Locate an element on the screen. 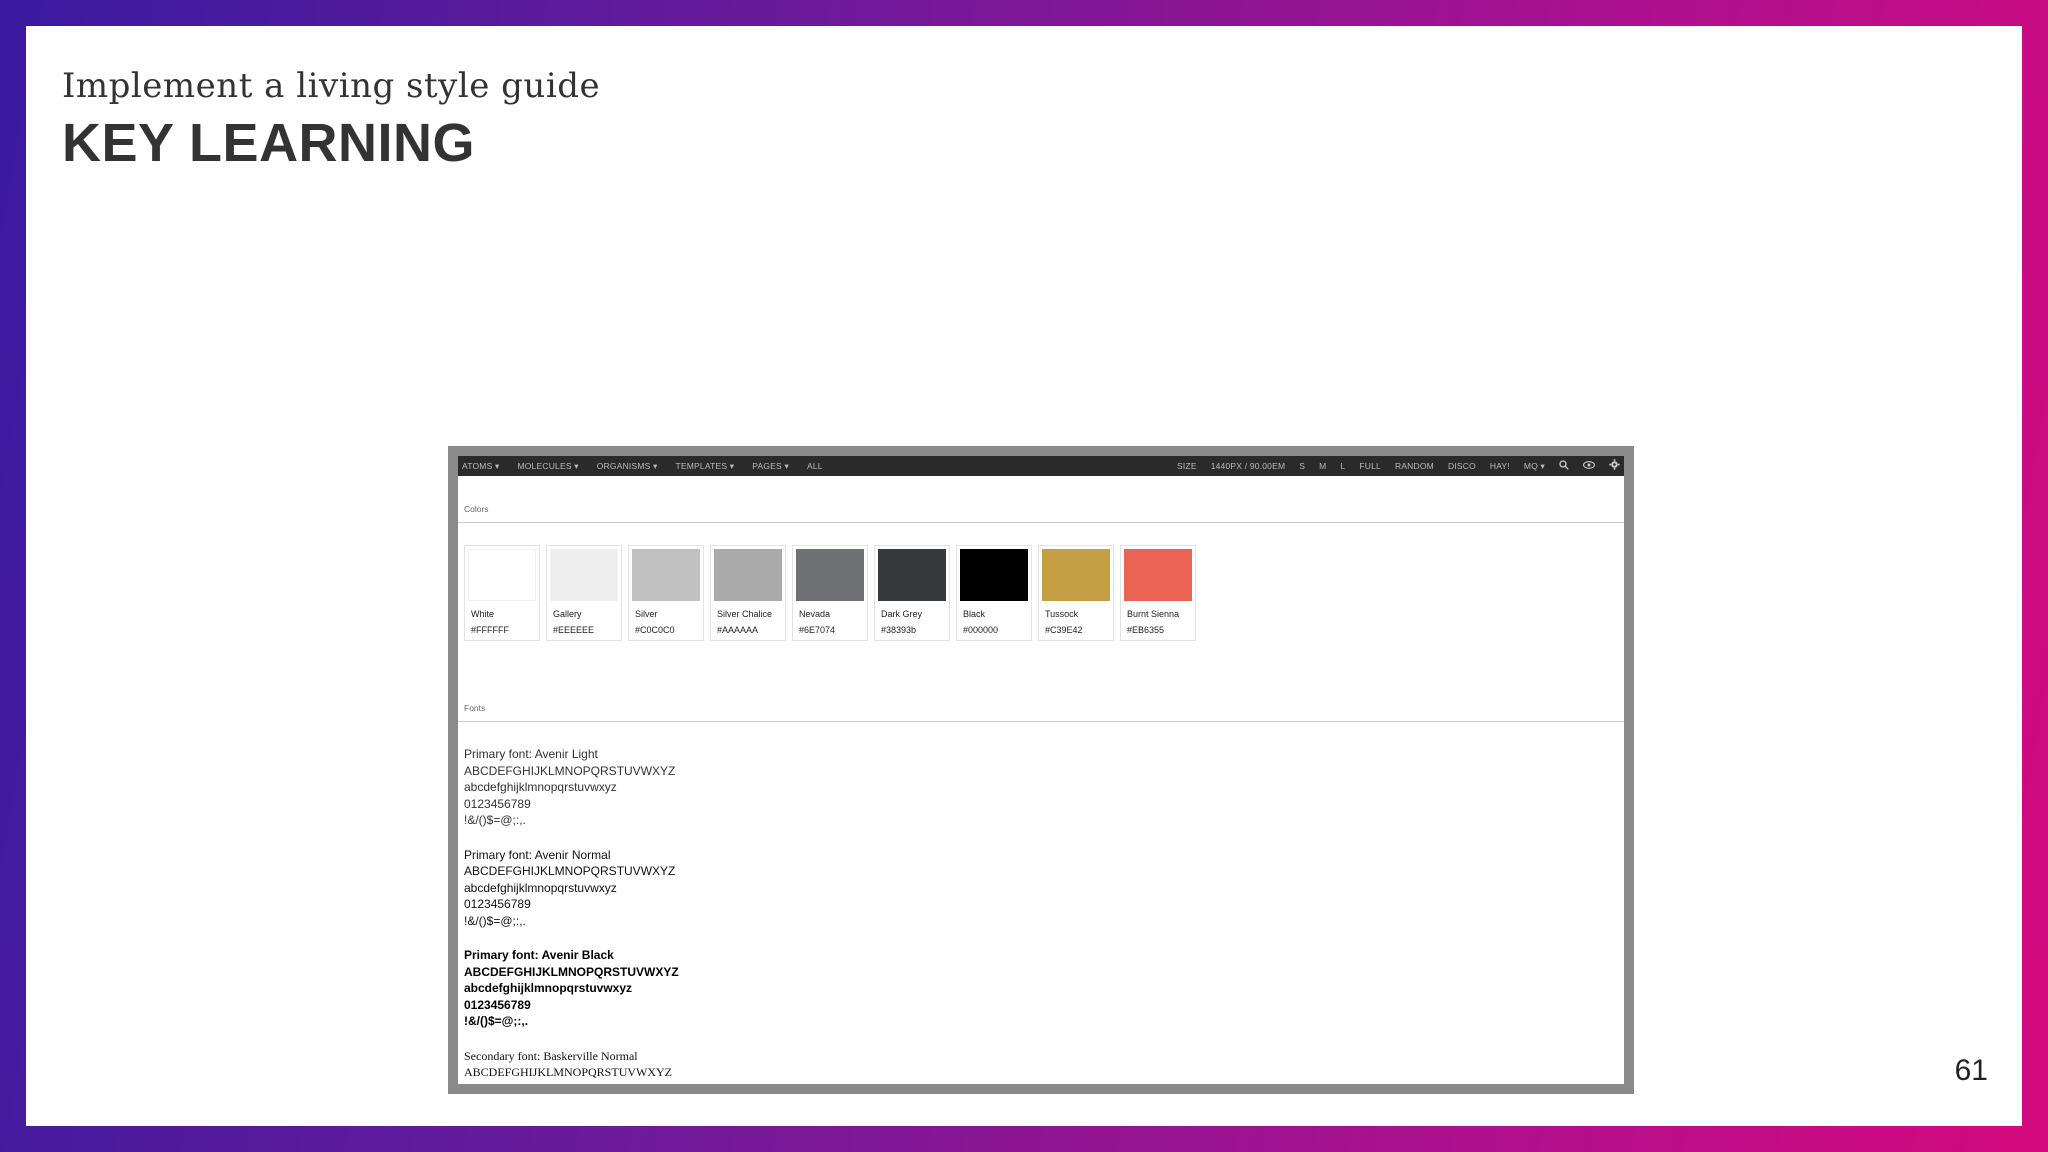  size-readout: 1440PX / 90.00EM is located at coordinates (1248, 466).